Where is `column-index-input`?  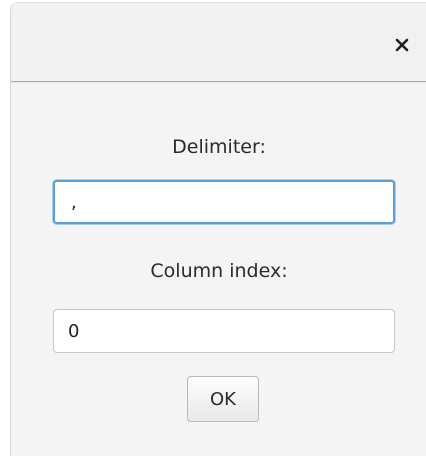 column-index-input is located at coordinates (224, 331).